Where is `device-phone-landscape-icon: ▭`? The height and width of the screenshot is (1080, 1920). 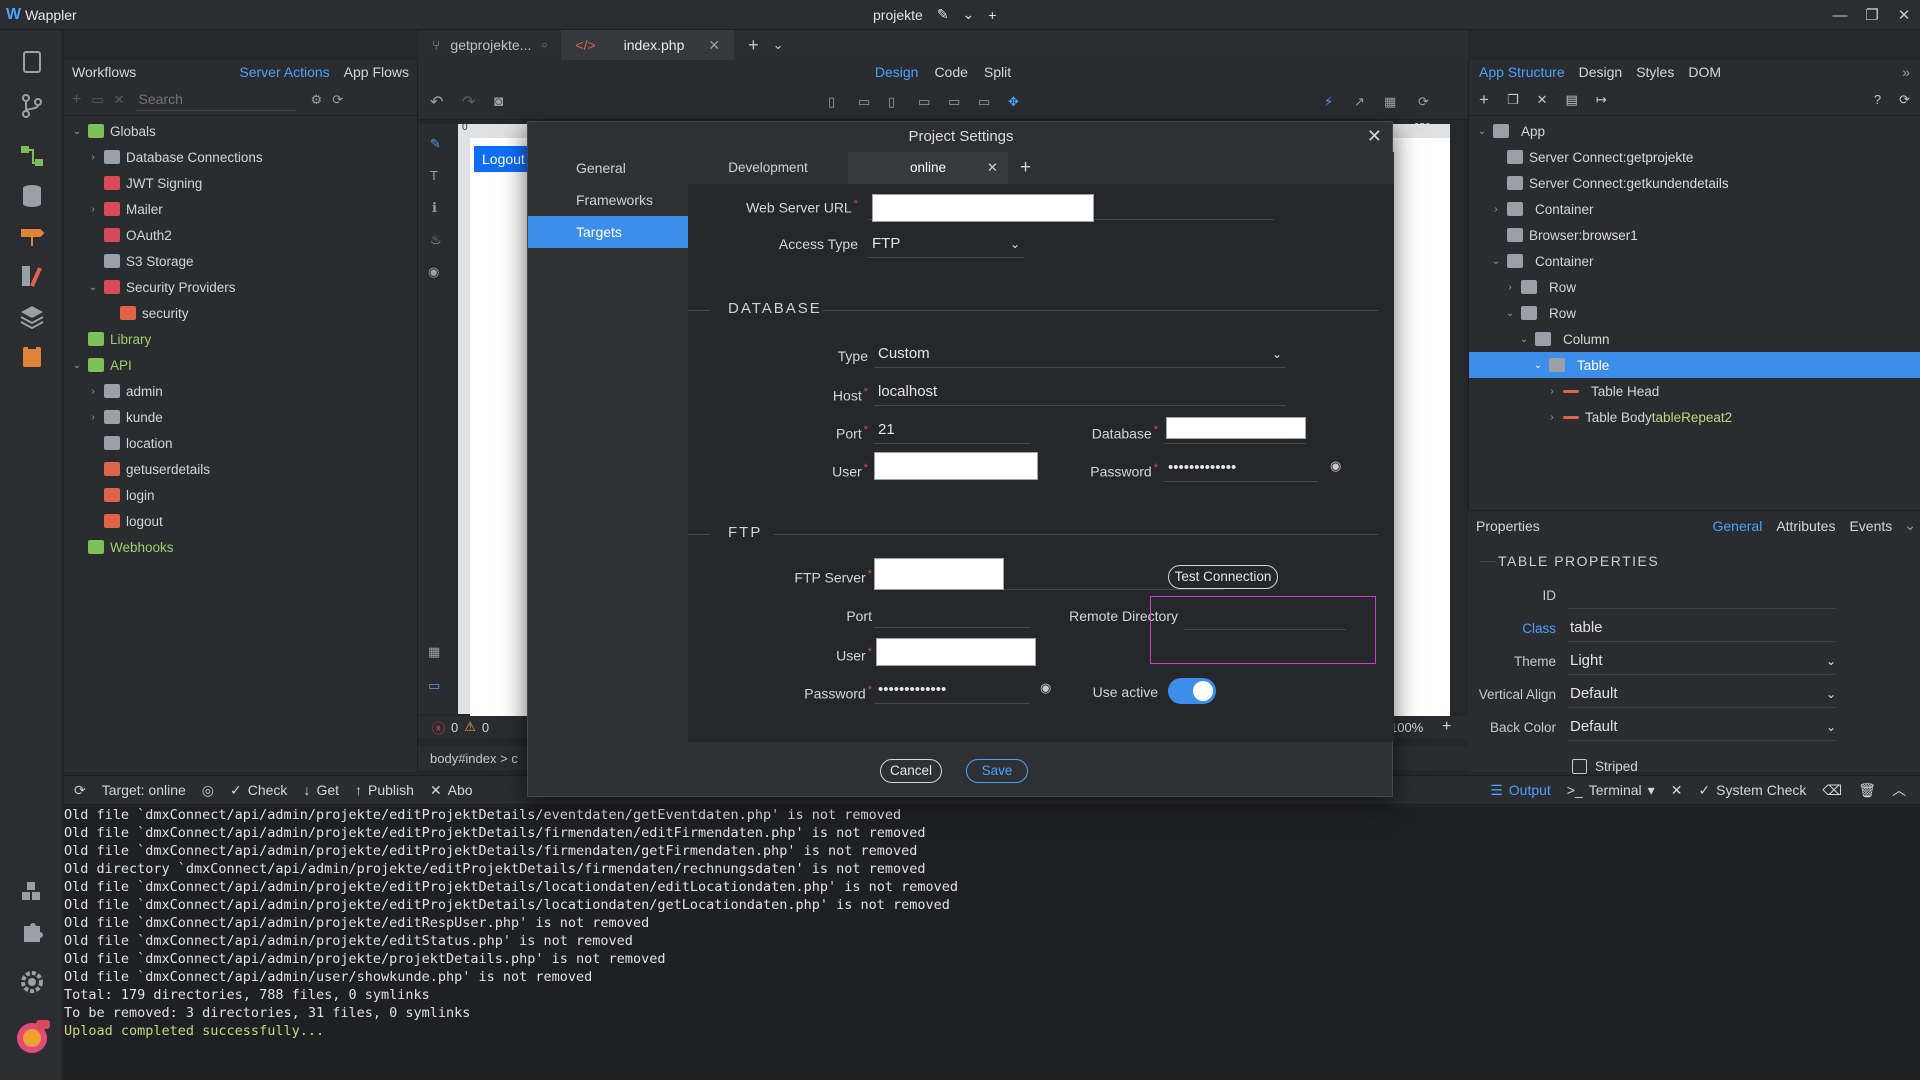 device-phone-landscape-icon: ▭ is located at coordinates (864, 102).